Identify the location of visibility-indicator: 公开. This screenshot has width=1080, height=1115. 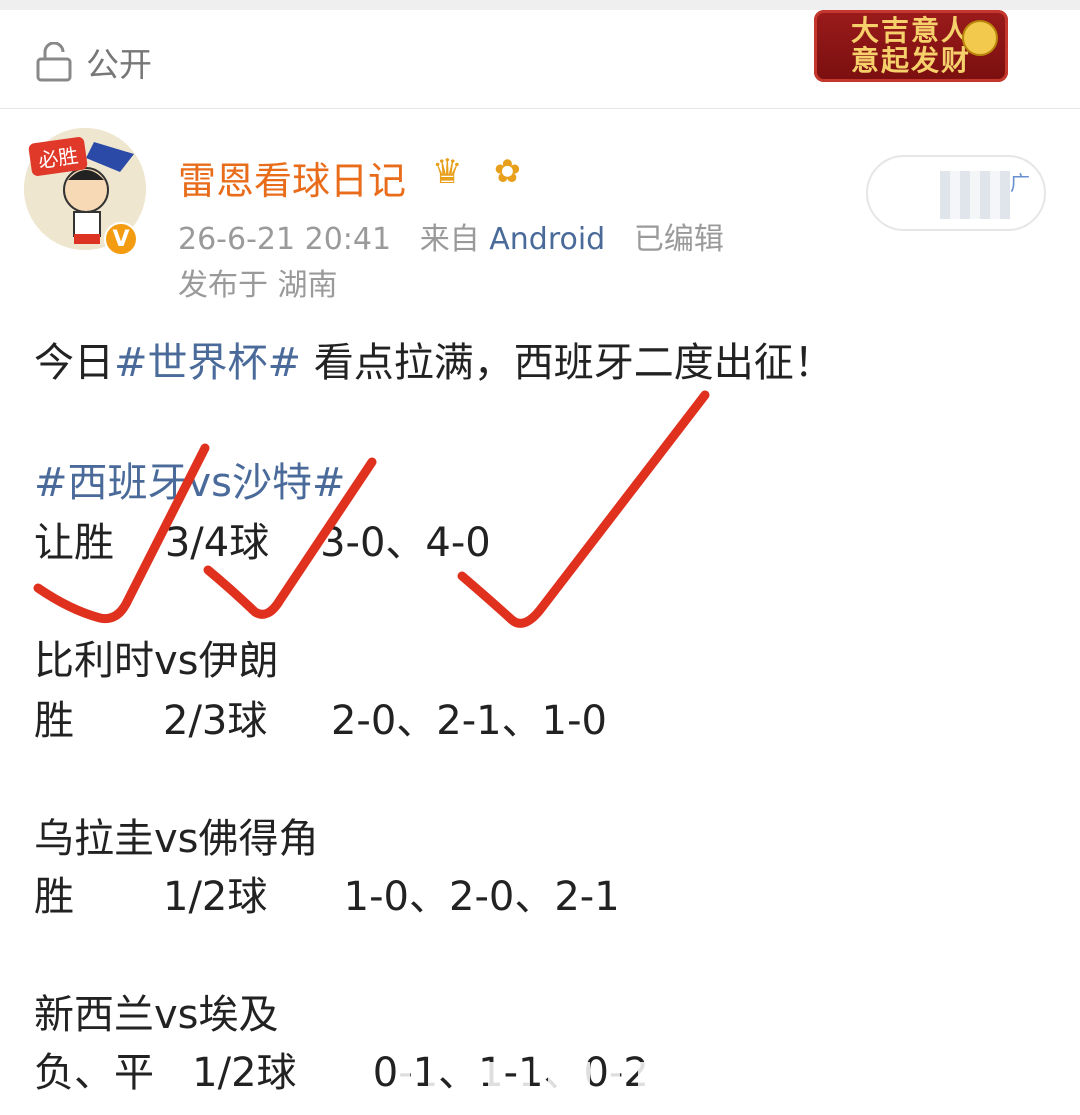
(94, 62).